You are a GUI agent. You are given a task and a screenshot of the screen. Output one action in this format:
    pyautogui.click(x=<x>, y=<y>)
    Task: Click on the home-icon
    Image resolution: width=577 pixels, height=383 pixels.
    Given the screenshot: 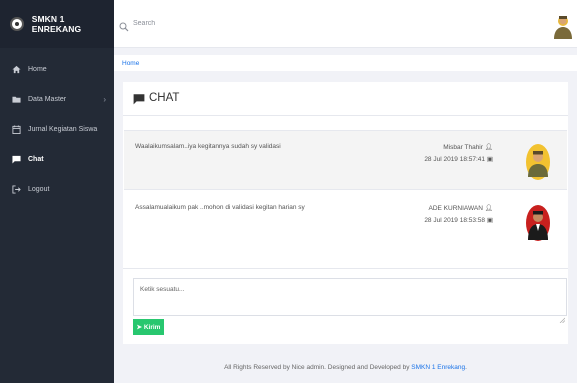 What is the action you would take?
    pyautogui.click(x=16, y=69)
    